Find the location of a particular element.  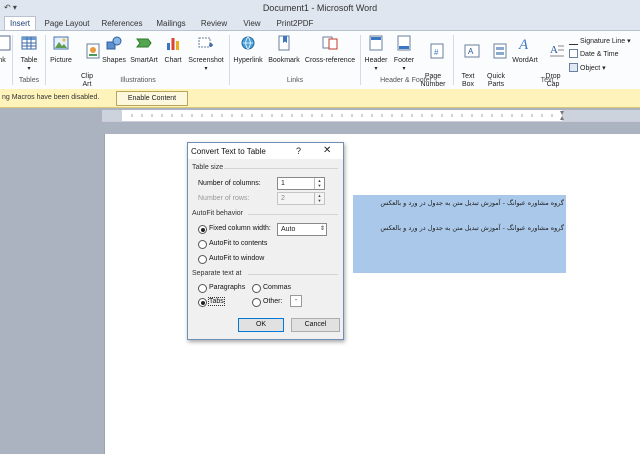

hyperlink-button: Hyperlink is located at coordinates (248, 49).